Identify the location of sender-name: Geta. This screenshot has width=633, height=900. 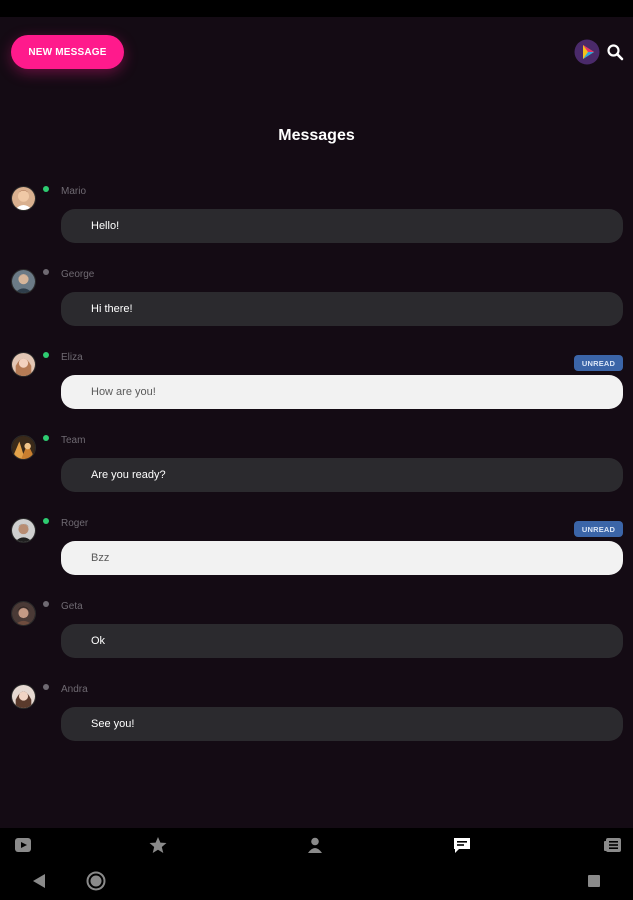
(72, 606).